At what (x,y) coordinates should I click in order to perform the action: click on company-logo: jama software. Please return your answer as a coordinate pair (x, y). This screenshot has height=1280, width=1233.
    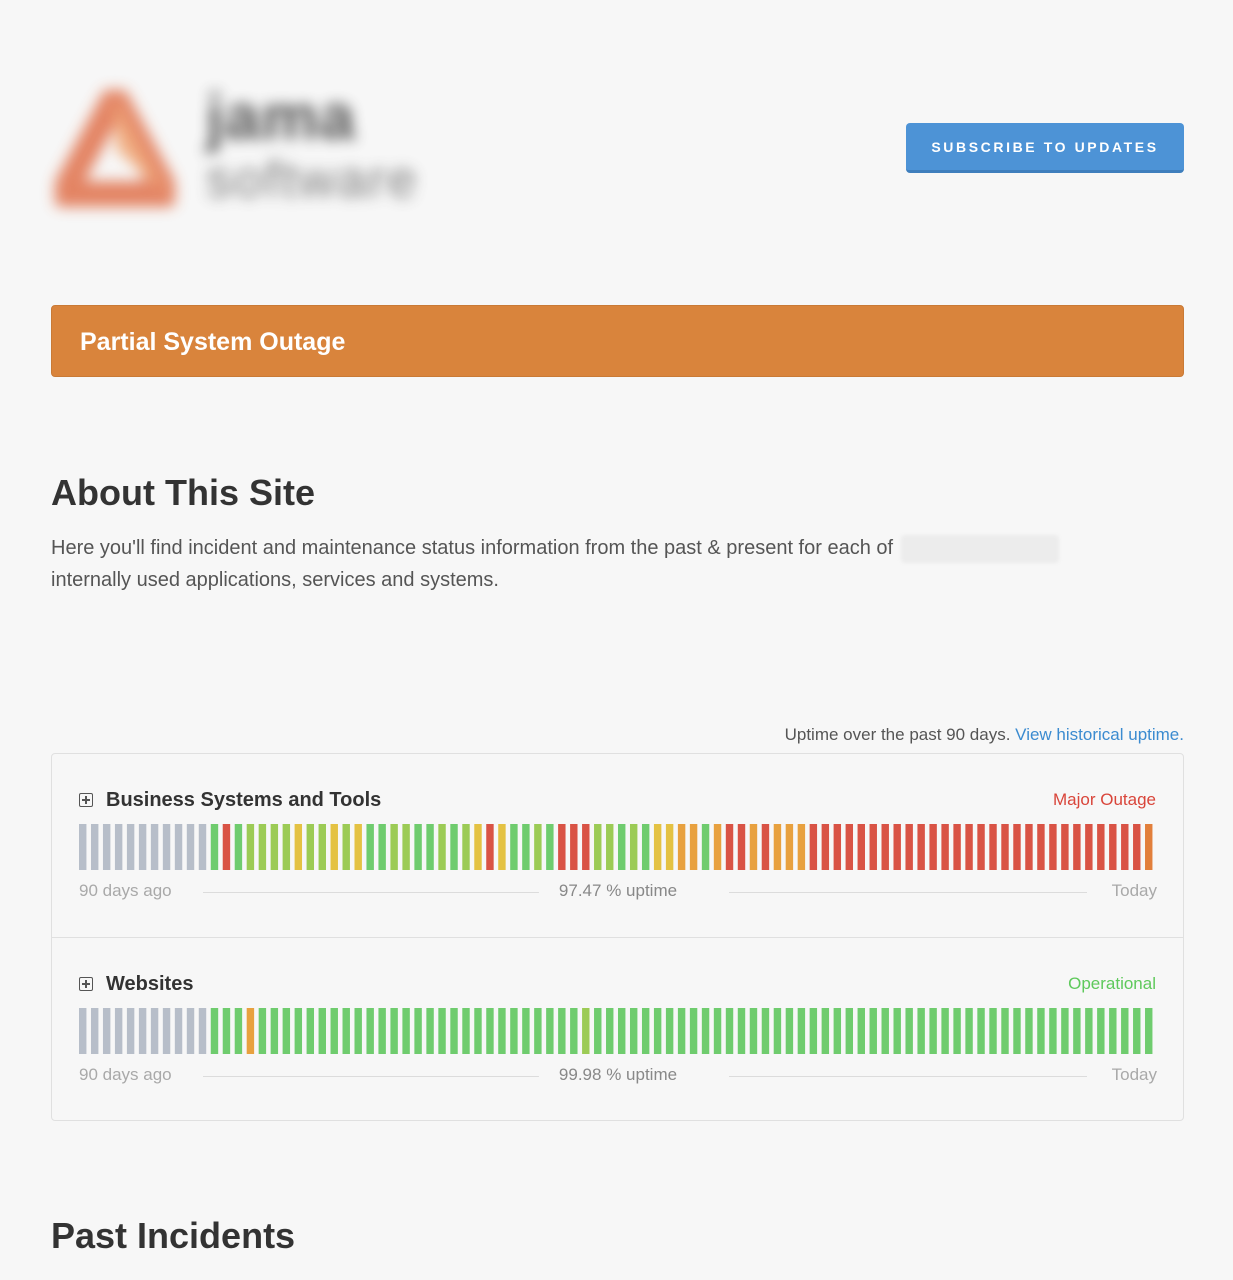
    Looking at the image, I should click on (281, 155).